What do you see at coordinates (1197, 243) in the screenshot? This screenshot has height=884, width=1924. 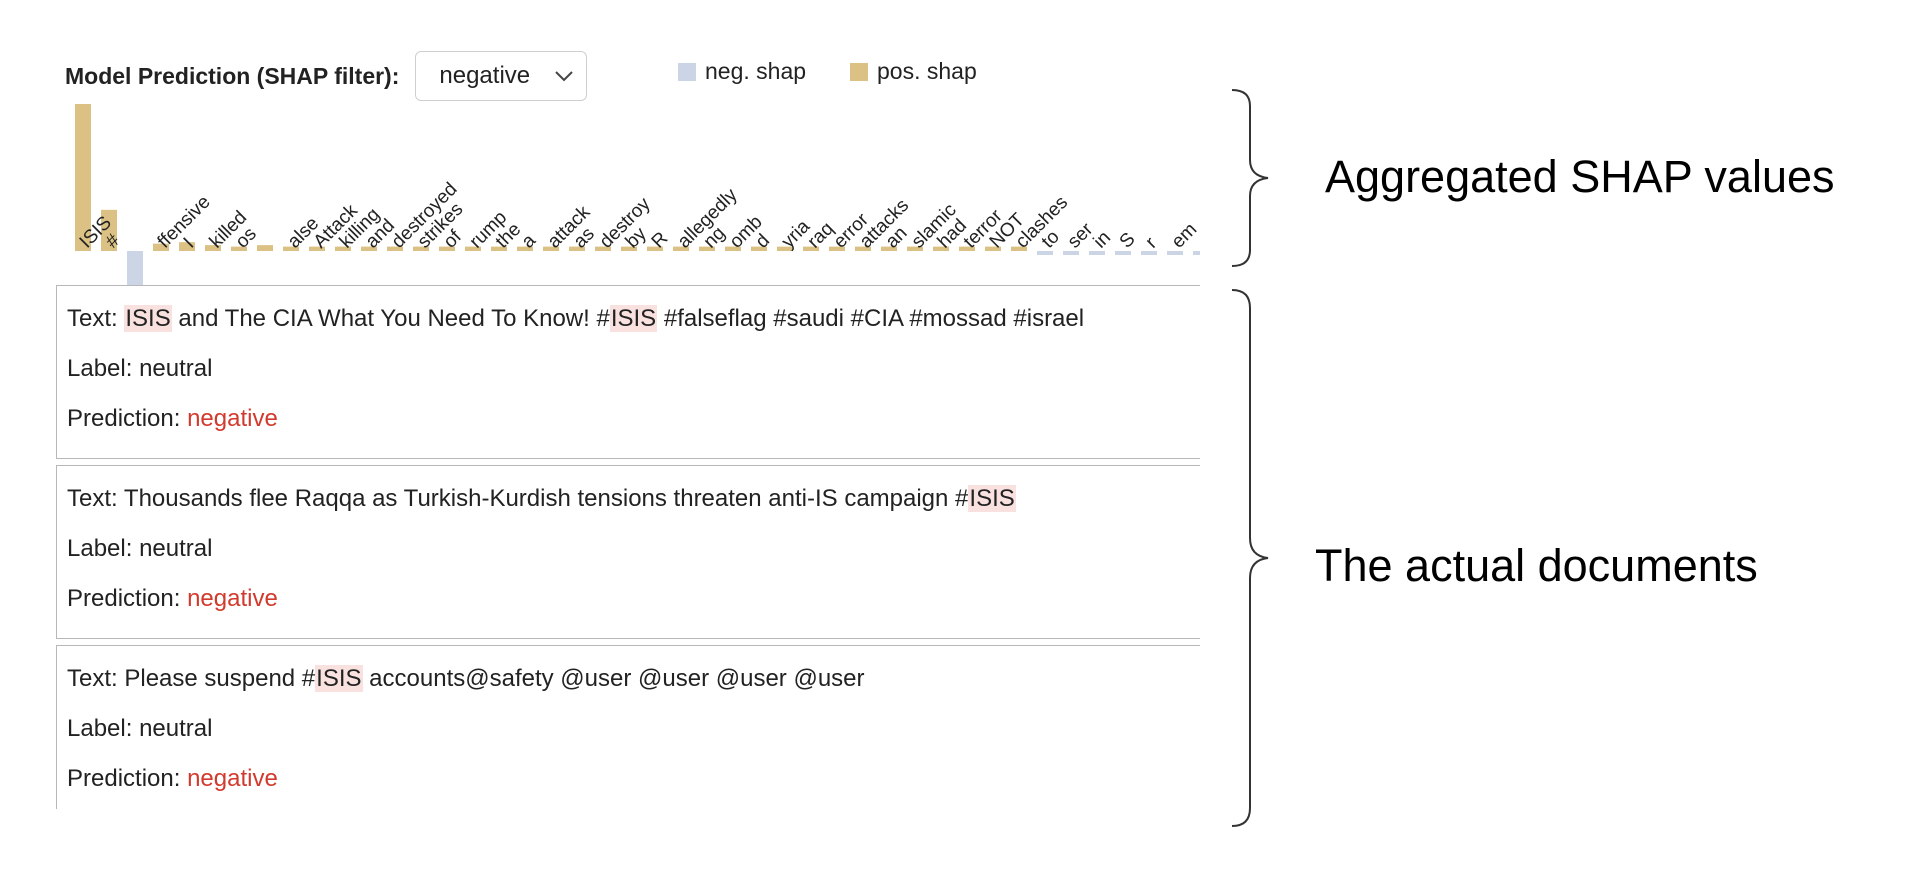 I see `token-label: .` at bounding box center [1197, 243].